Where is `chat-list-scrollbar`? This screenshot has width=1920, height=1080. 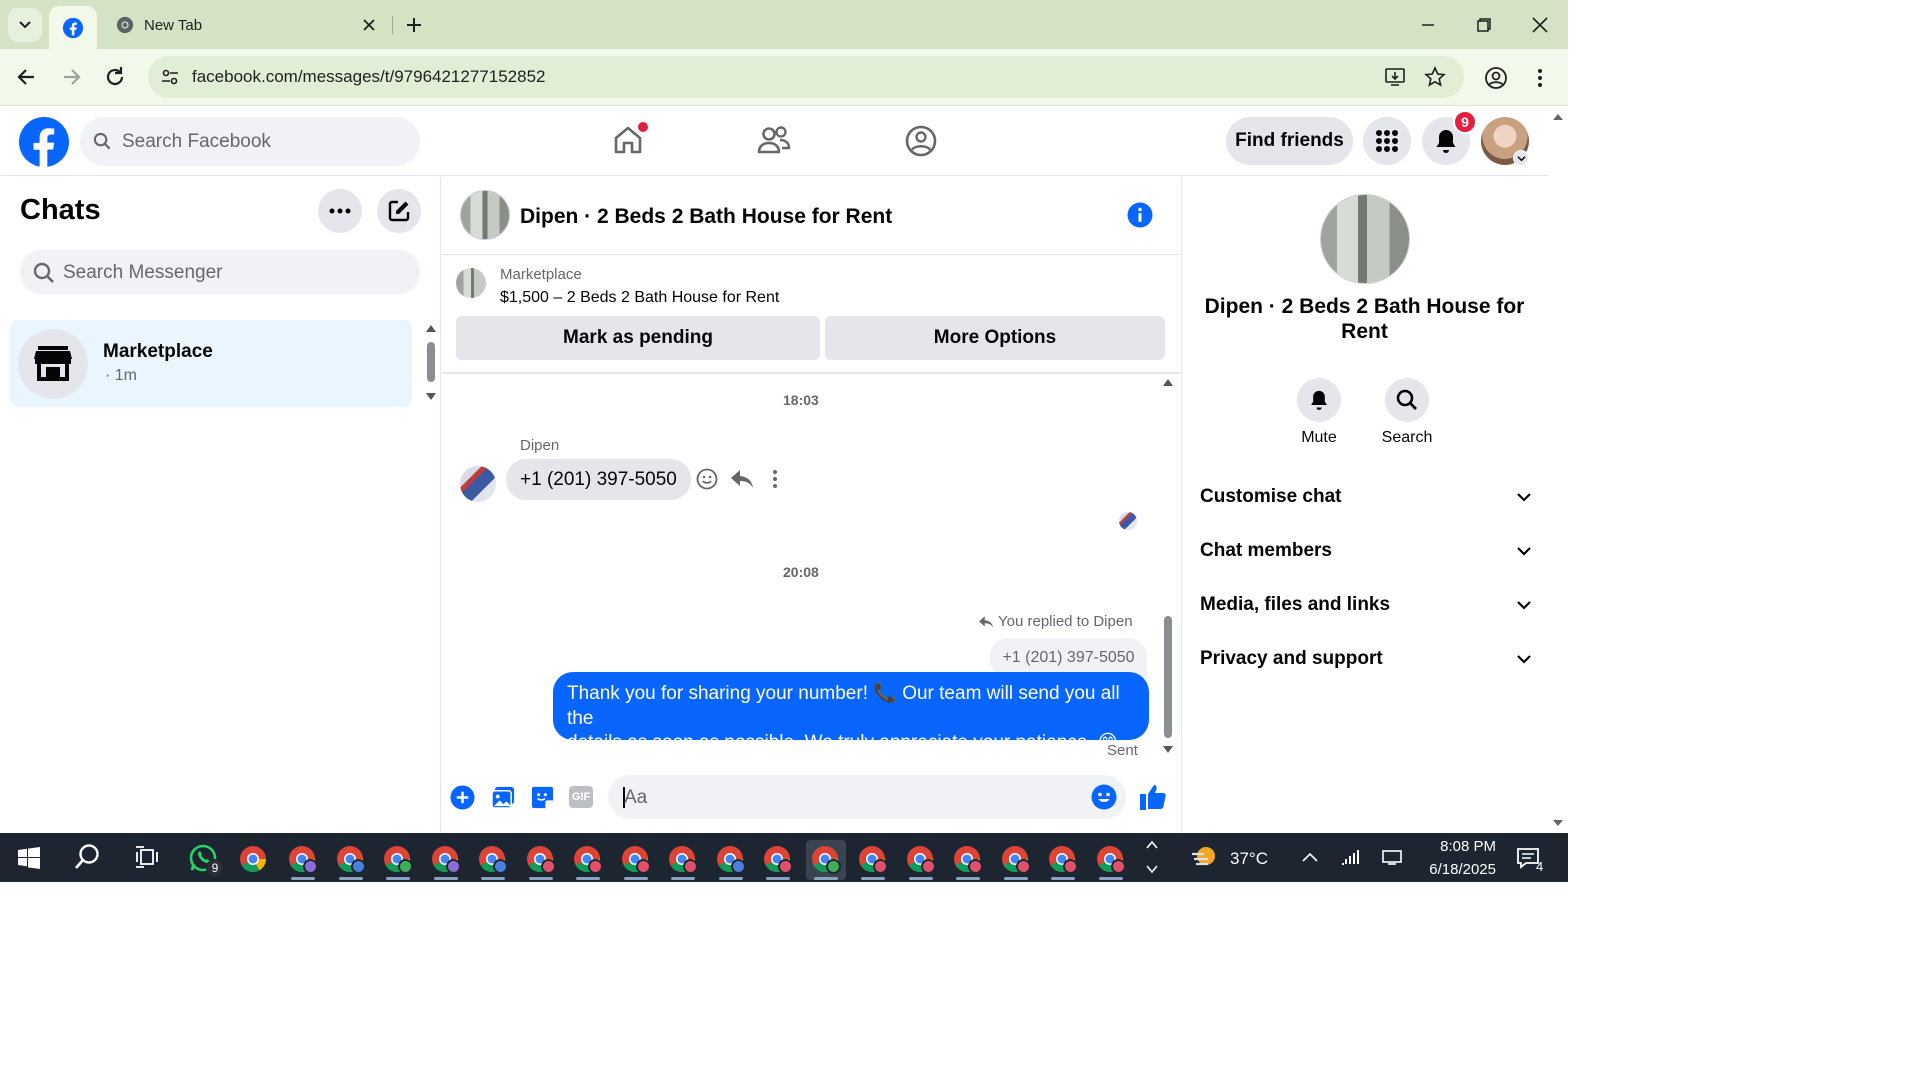 chat-list-scrollbar is located at coordinates (431, 363).